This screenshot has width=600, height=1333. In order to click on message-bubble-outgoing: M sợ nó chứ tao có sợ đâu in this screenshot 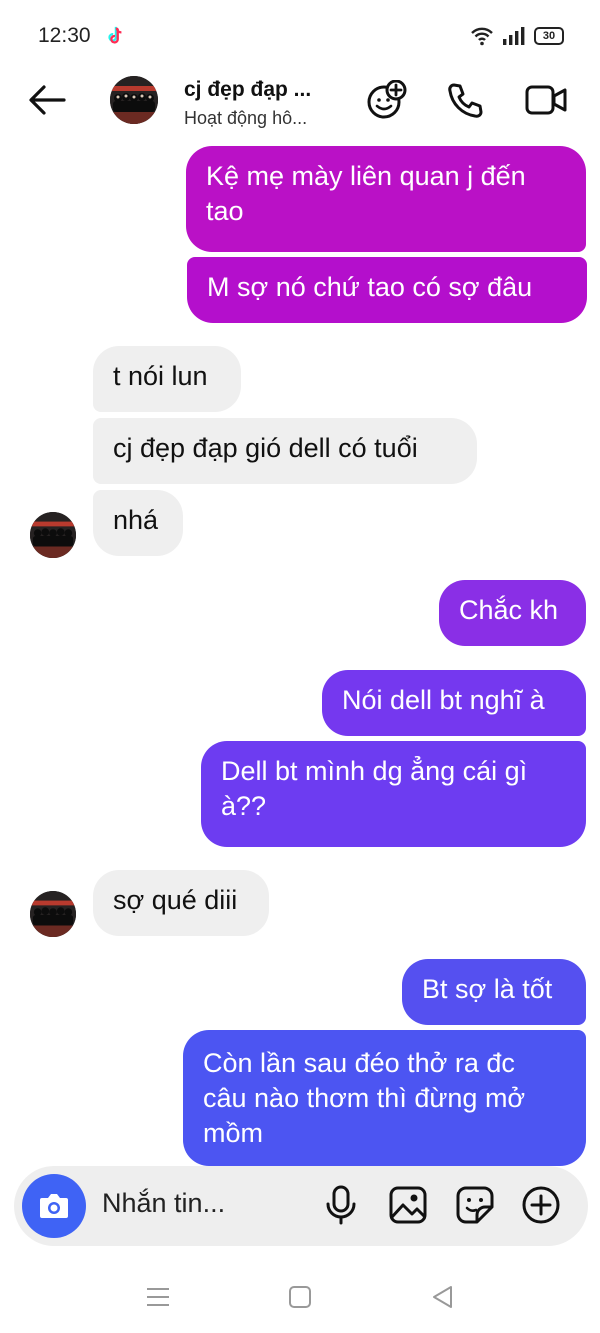, I will do `click(387, 290)`.